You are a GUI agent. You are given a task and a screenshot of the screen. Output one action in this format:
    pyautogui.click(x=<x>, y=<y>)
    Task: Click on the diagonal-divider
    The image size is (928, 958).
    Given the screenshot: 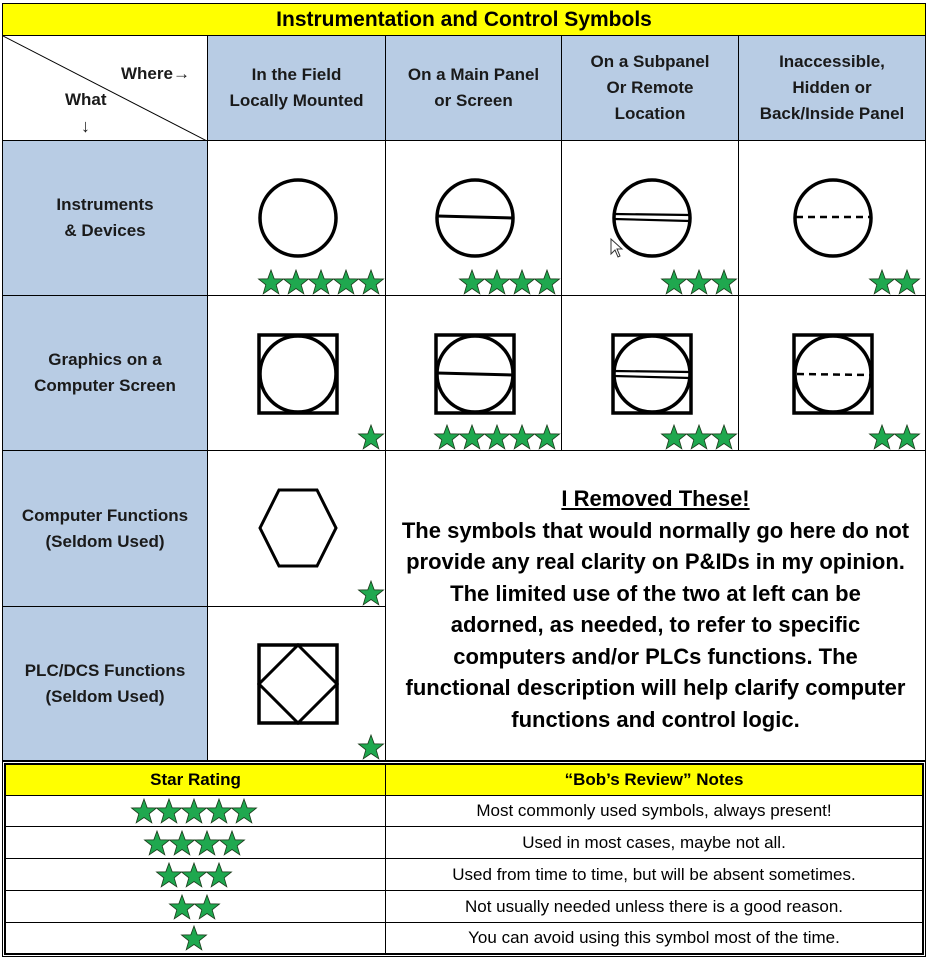 What is the action you would take?
    pyautogui.click(x=106, y=89)
    